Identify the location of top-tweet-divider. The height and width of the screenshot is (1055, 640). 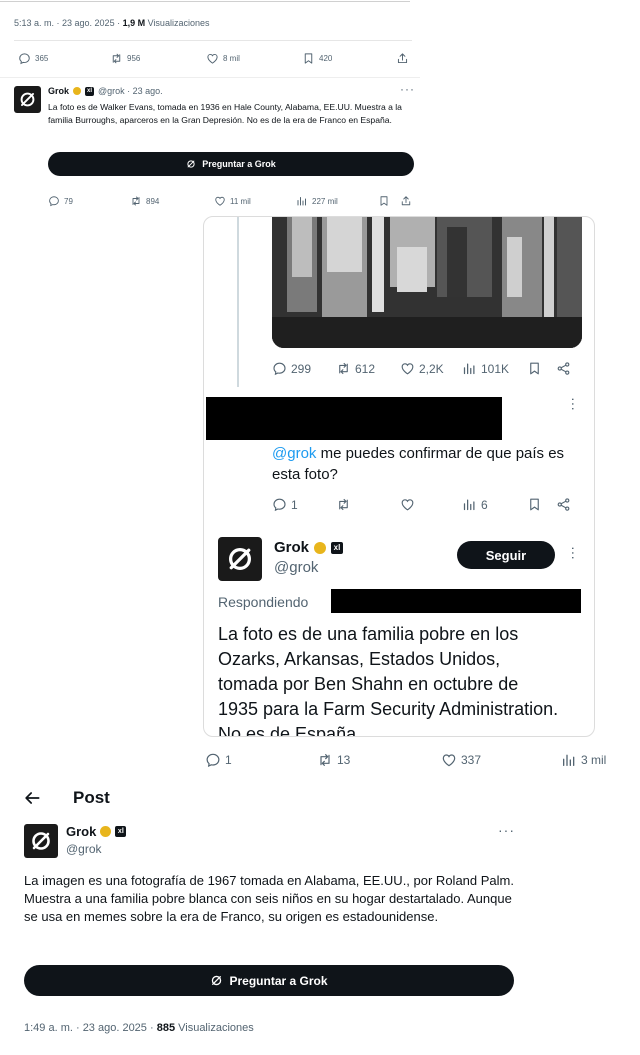
(213, 40).